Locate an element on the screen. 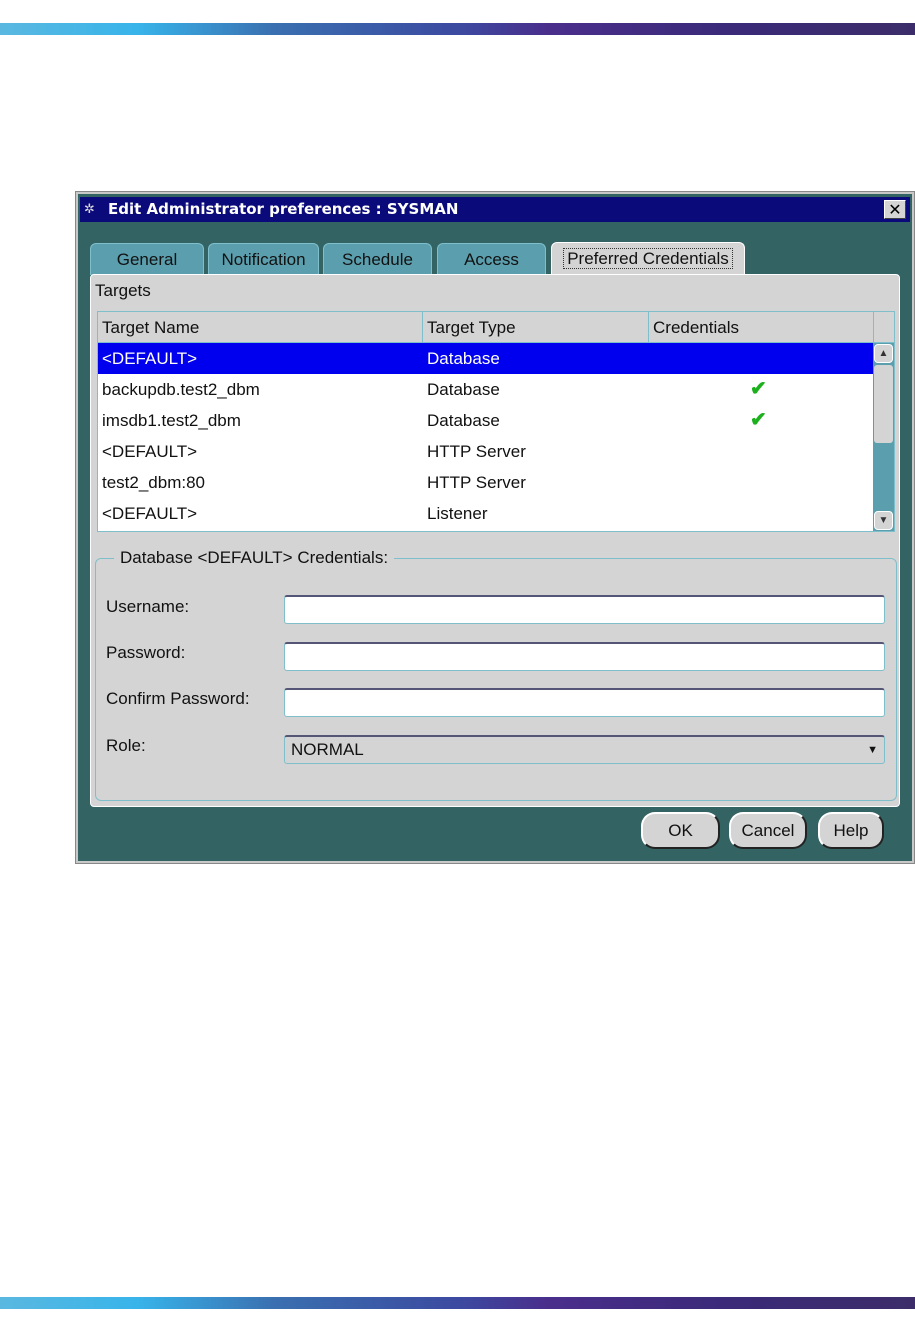 The width and height of the screenshot is (915, 1332). column-header-target-name: Target Name is located at coordinates (260, 327).